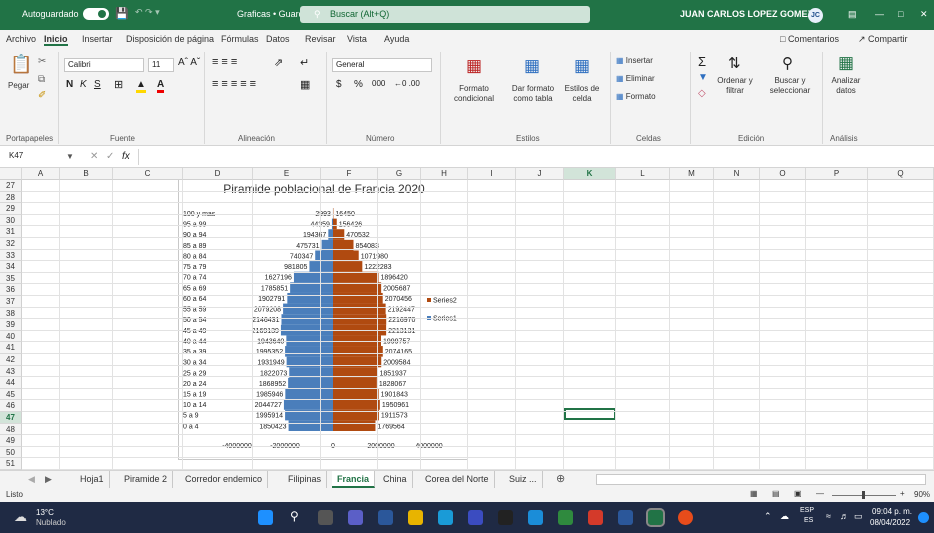 The height and width of the screenshot is (533, 934). I want to click on column-header: J, so click(540, 174).